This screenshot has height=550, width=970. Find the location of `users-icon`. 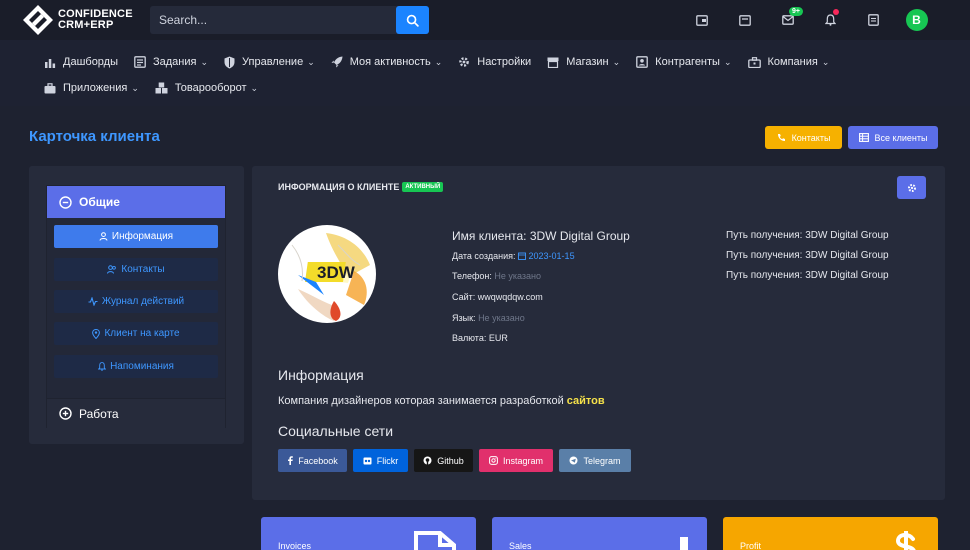

users-icon is located at coordinates (112, 269).